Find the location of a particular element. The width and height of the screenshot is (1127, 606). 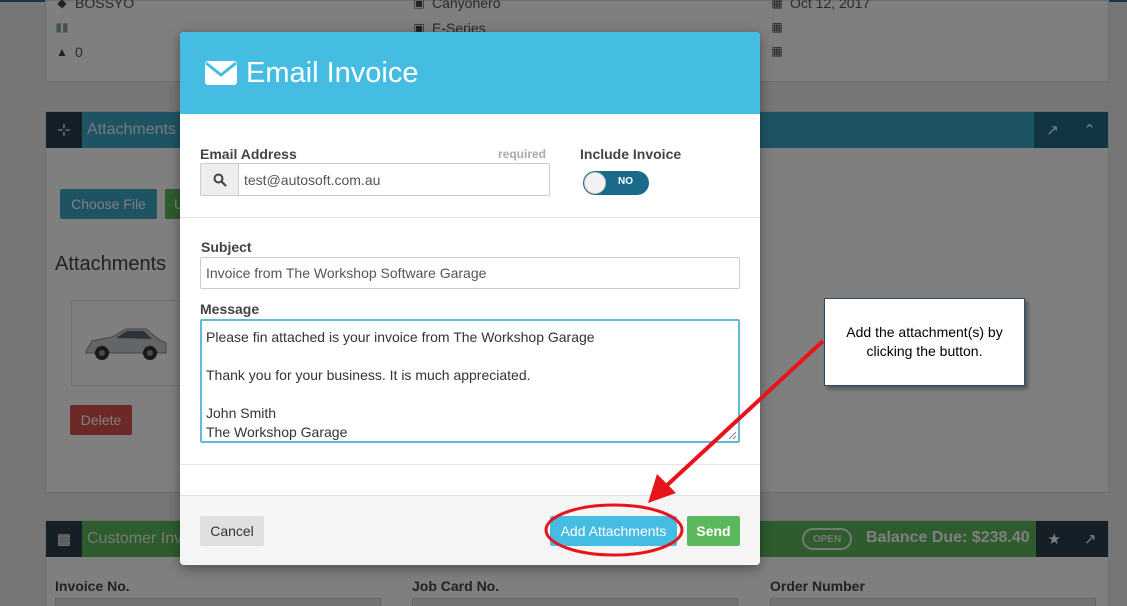

required-hint: required is located at coordinates (522, 154).